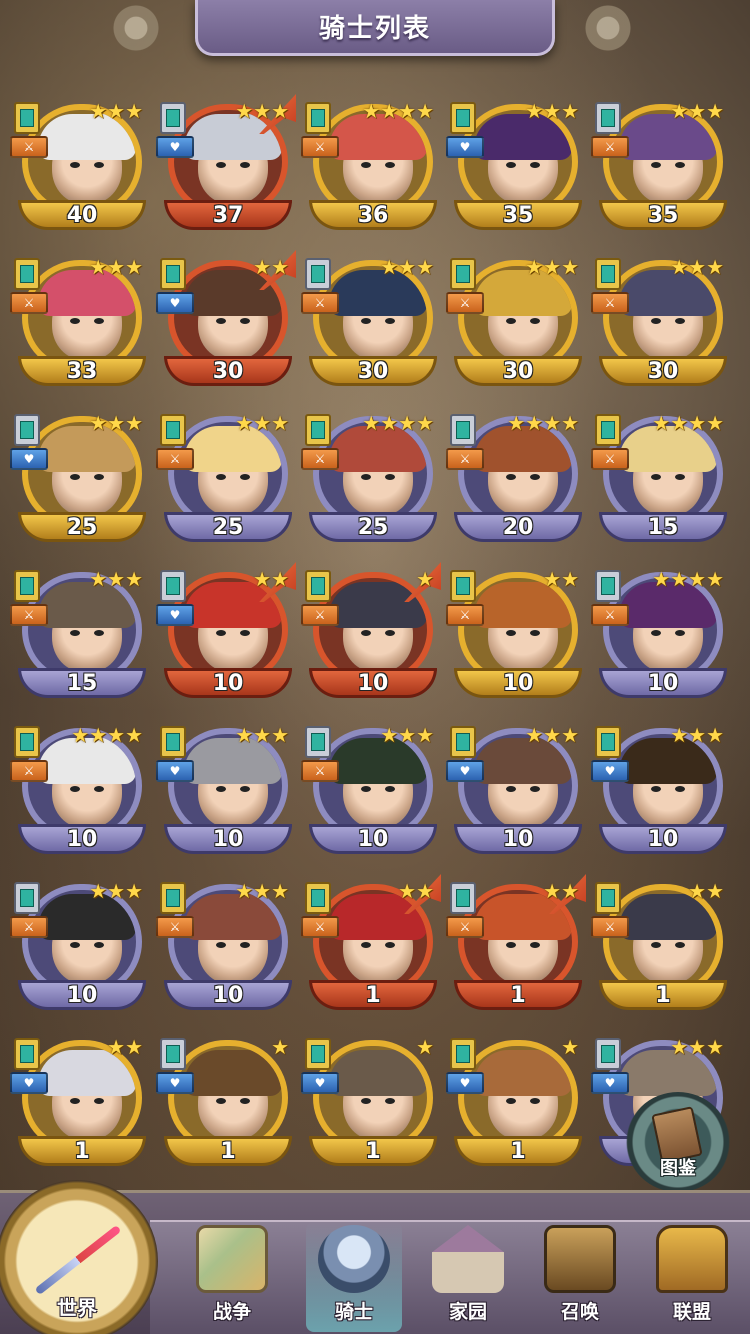 The height and width of the screenshot is (1334, 750). I want to click on knight-card: ★ ★ ★ ⚔ 15, so click(80, 636).